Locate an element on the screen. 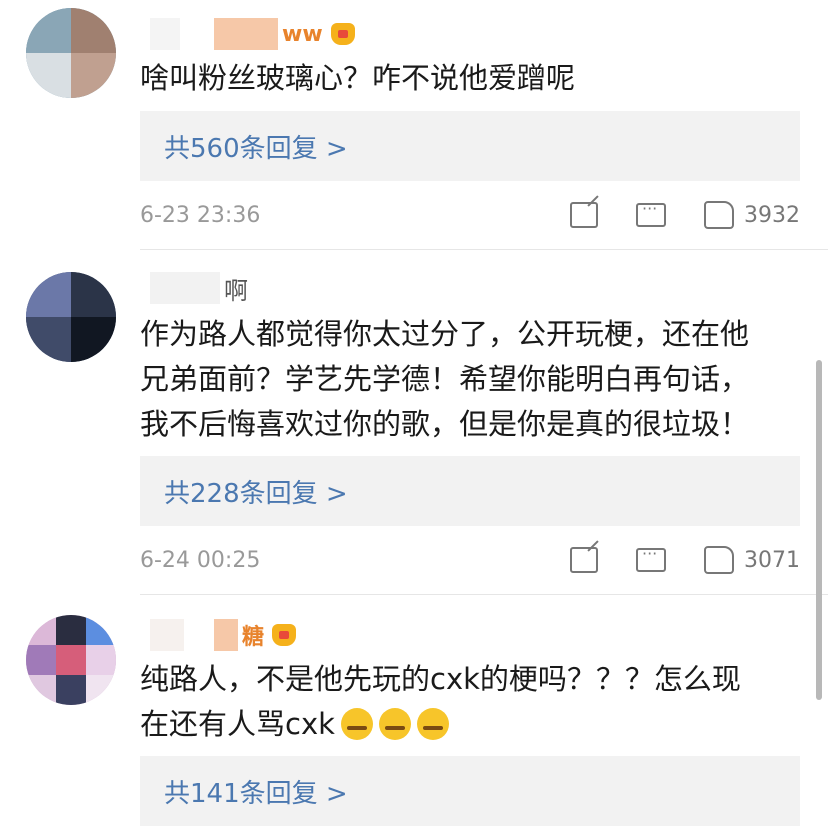 This screenshot has height=831, width=828. timestamp: 6-23 23:36 is located at coordinates (200, 215).